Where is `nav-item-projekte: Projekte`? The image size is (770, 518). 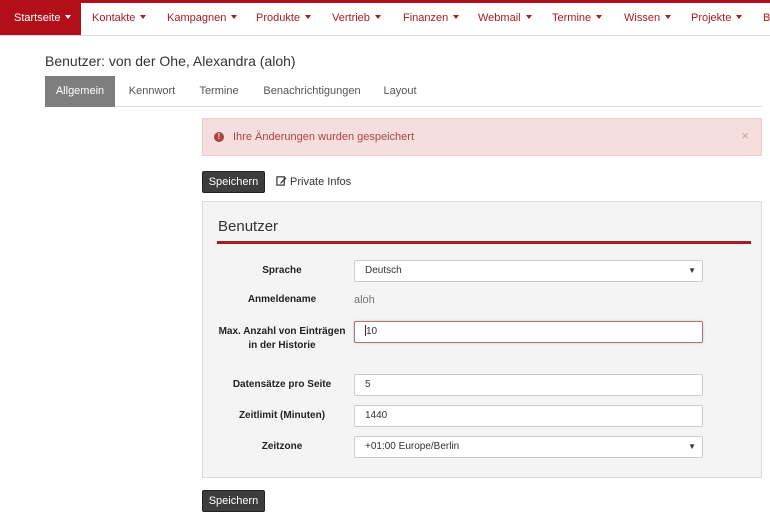
nav-item-projekte: Projekte is located at coordinates (717, 19).